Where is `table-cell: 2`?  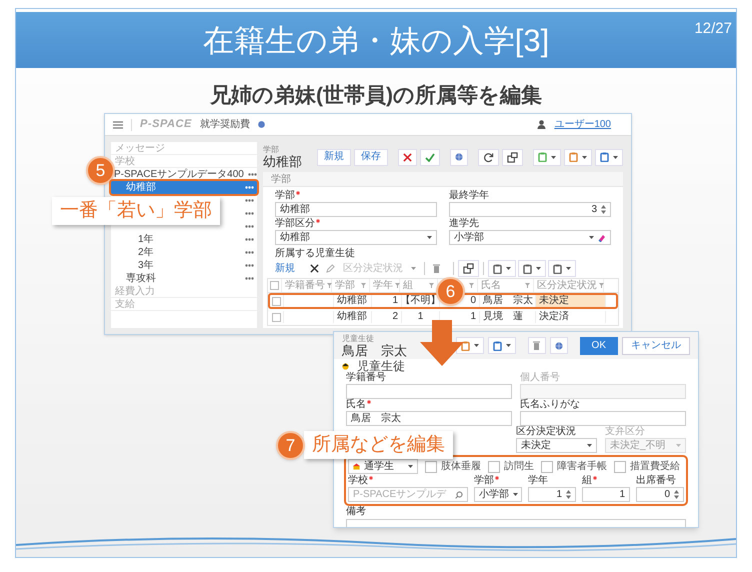
table-cell: 2 is located at coordinates (387, 317).